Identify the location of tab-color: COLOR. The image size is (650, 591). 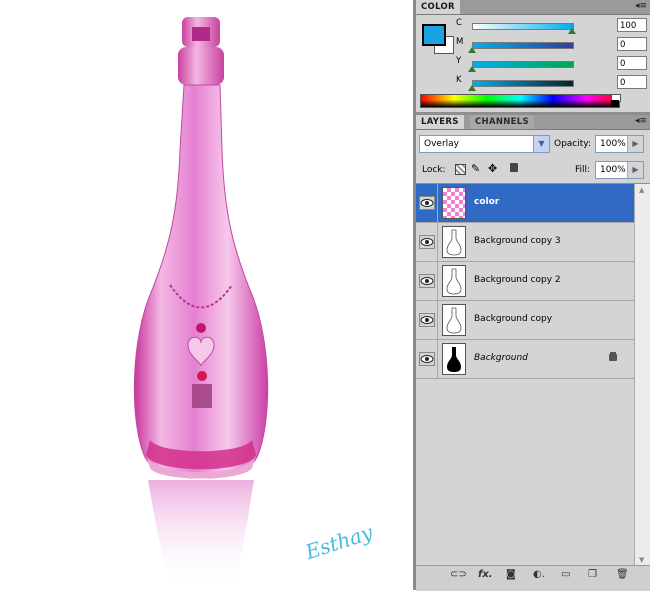
(438, 7).